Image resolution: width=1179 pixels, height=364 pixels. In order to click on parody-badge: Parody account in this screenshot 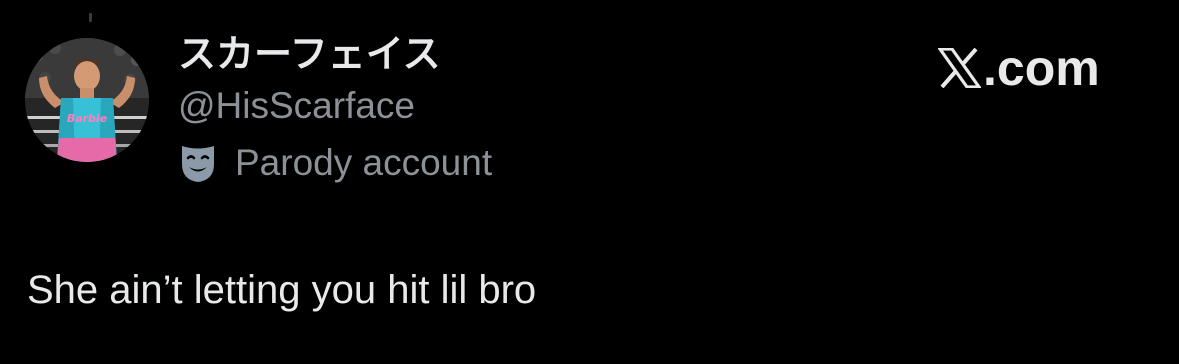, I will do `click(335, 163)`.